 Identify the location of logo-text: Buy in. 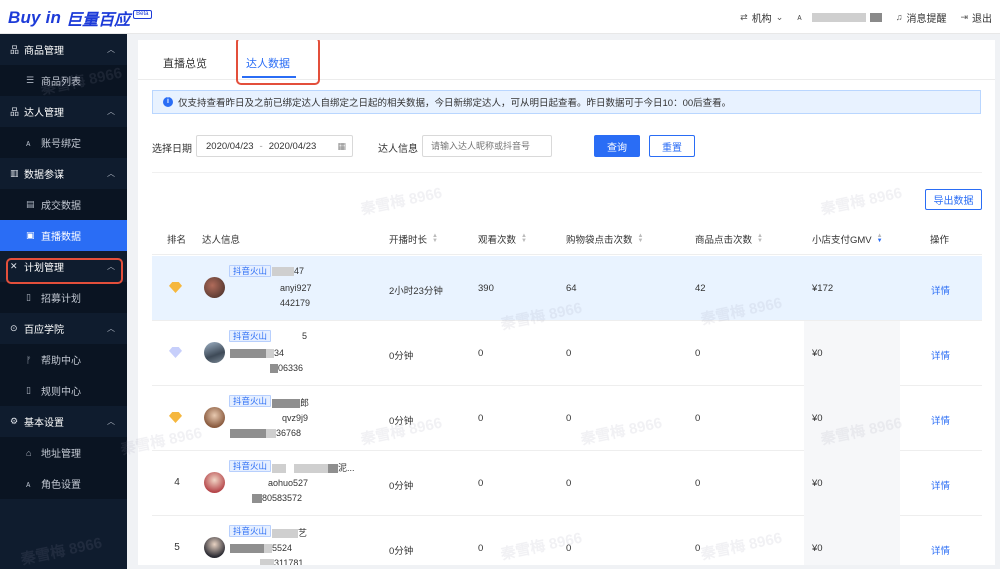
(35, 17).